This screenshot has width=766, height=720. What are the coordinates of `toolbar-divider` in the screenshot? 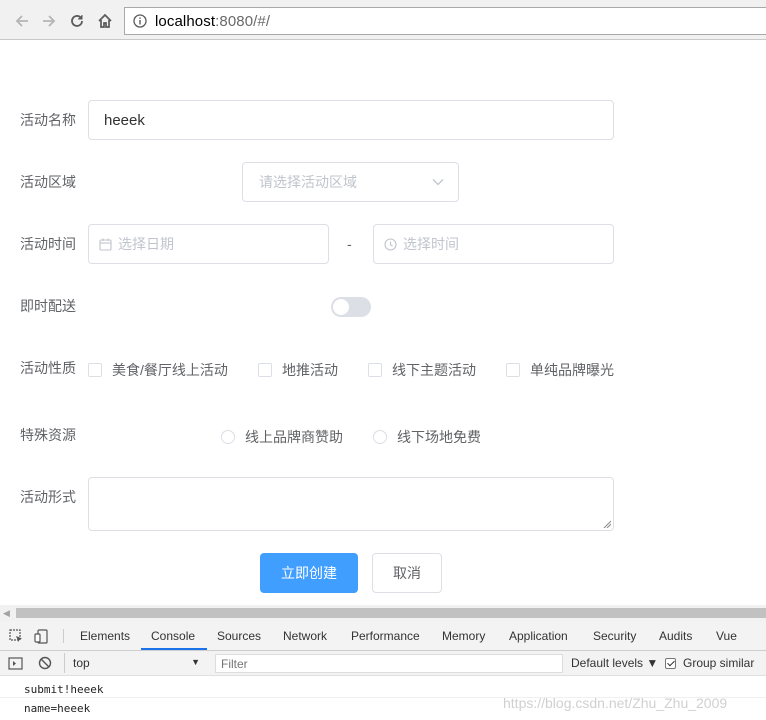 It's located at (63, 636).